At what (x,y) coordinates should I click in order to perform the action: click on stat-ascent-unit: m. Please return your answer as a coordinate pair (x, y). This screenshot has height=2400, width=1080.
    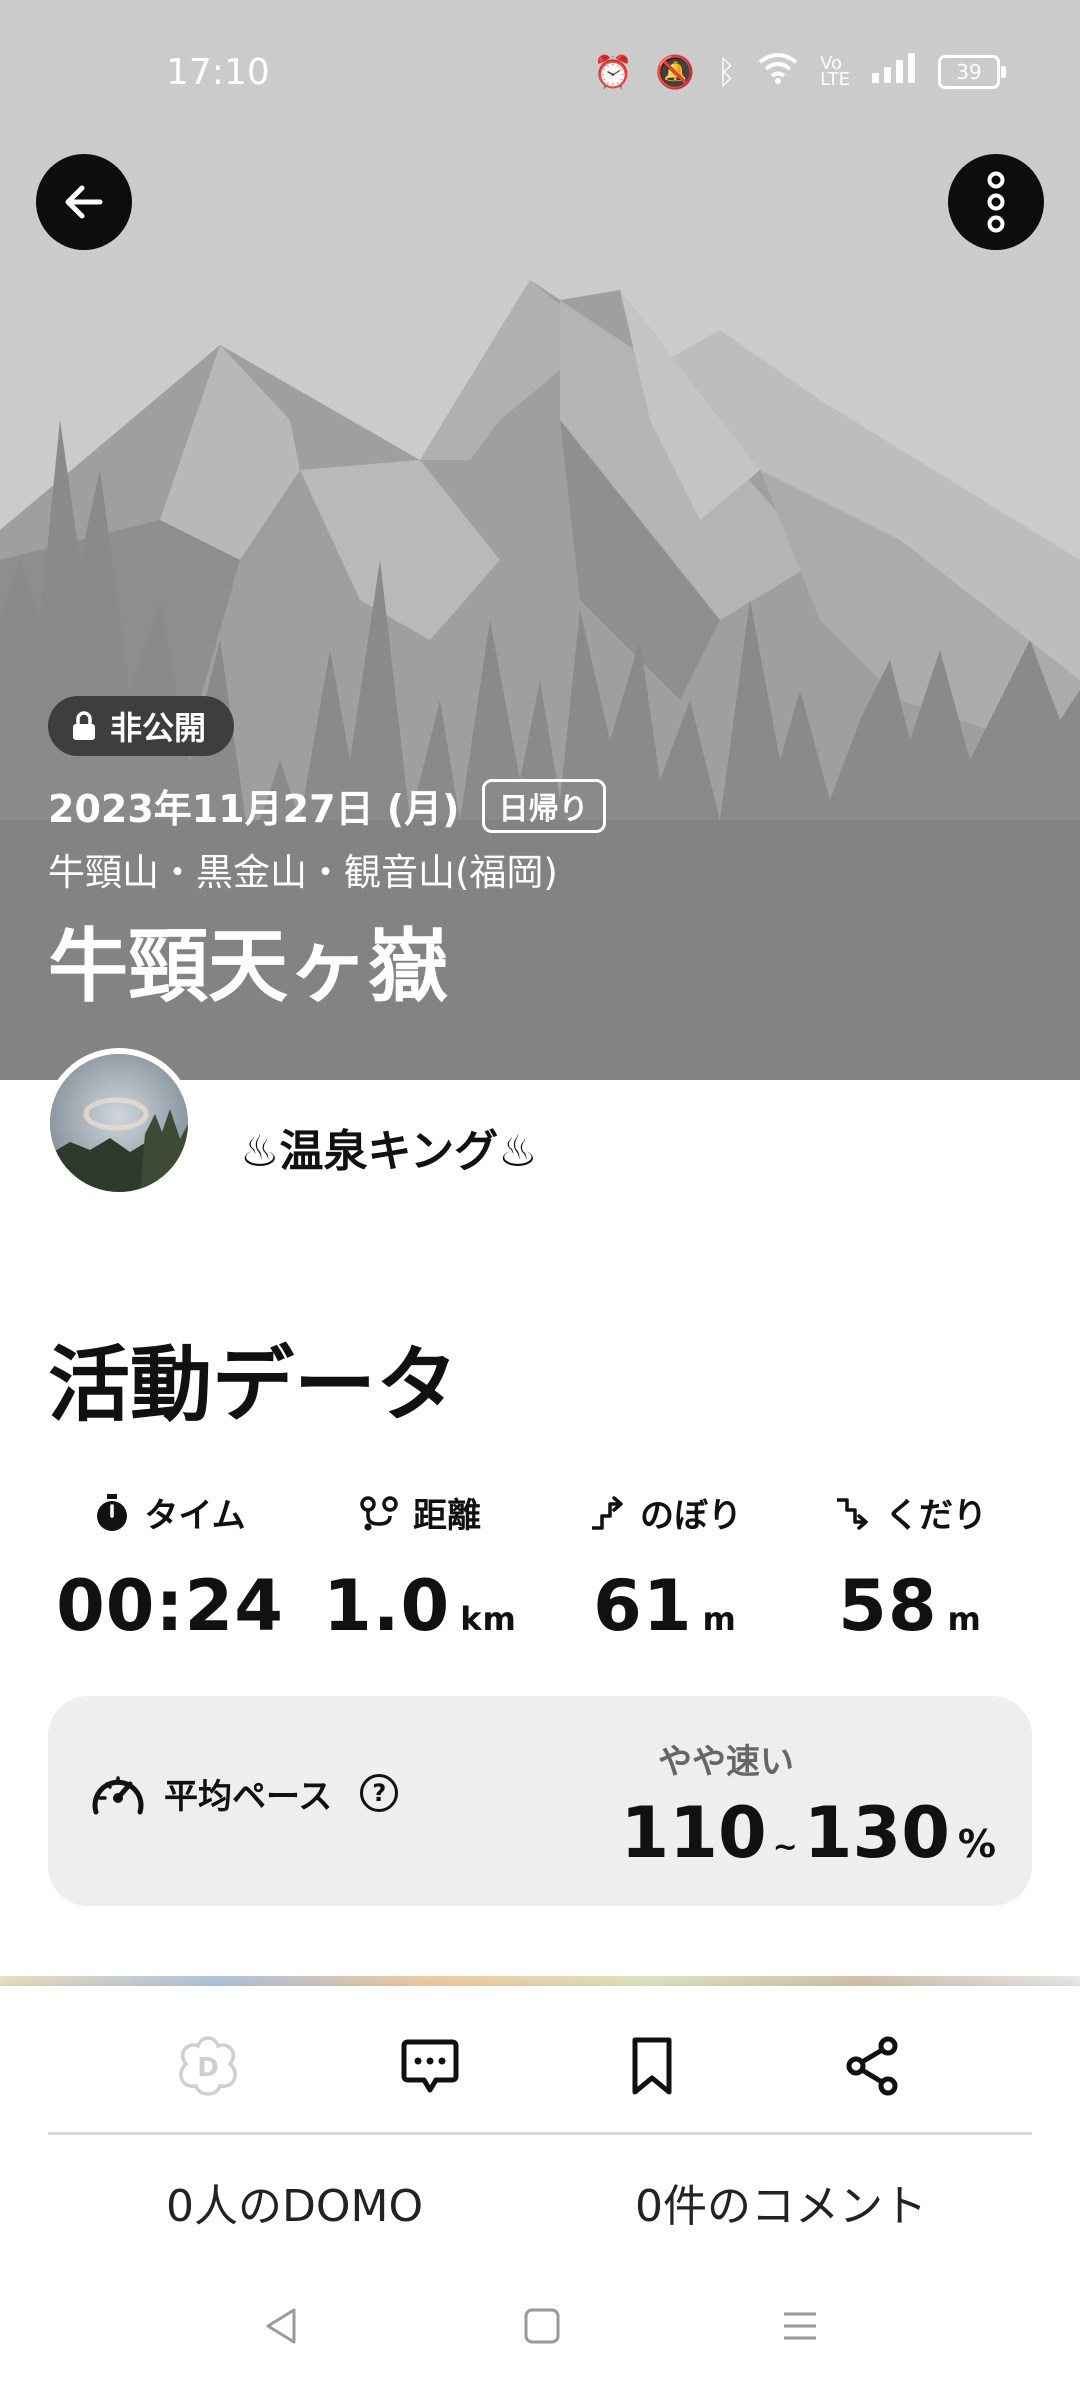
    Looking at the image, I should click on (719, 1619).